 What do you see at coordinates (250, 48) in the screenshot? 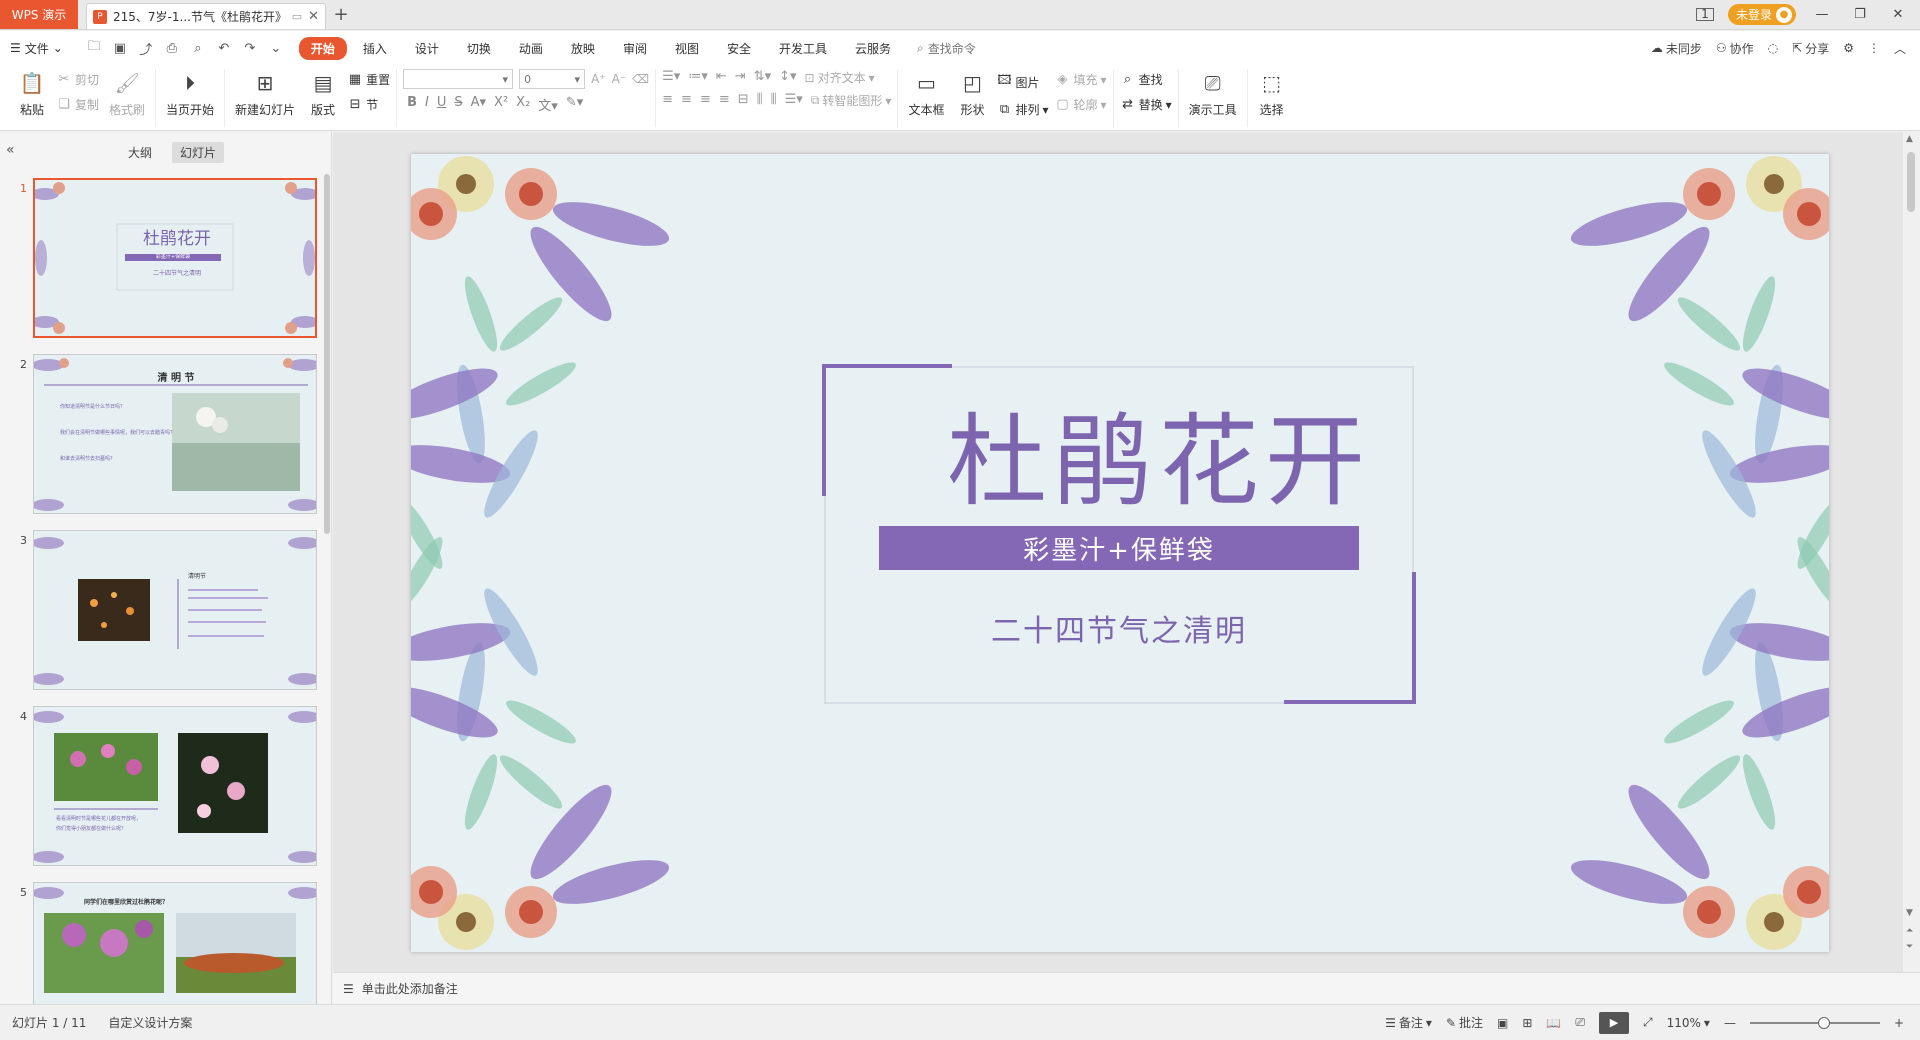
I see `redo-icon: ↷` at bounding box center [250, 48].